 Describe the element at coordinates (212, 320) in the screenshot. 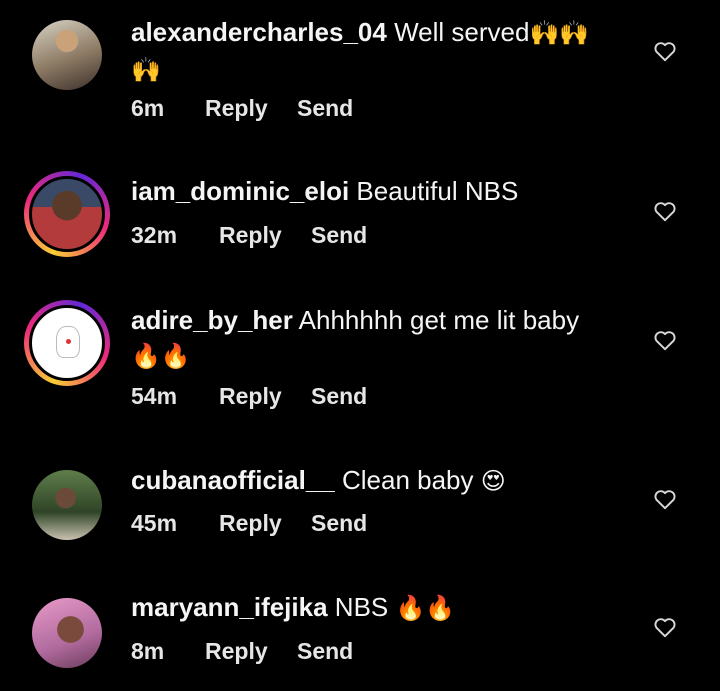

I see `comment-username: adire_by_her` at that location.